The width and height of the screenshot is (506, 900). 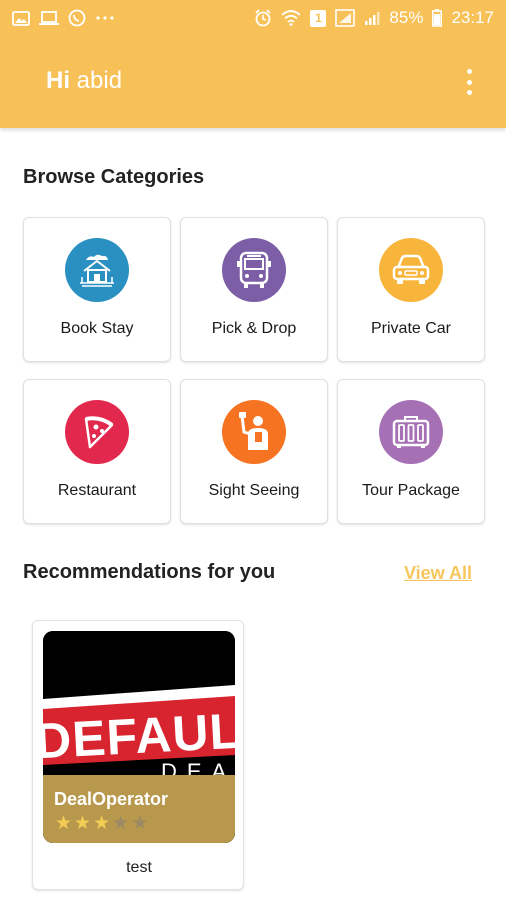 I want to click on category-label: Book Stay, so click(x=97, y=328).